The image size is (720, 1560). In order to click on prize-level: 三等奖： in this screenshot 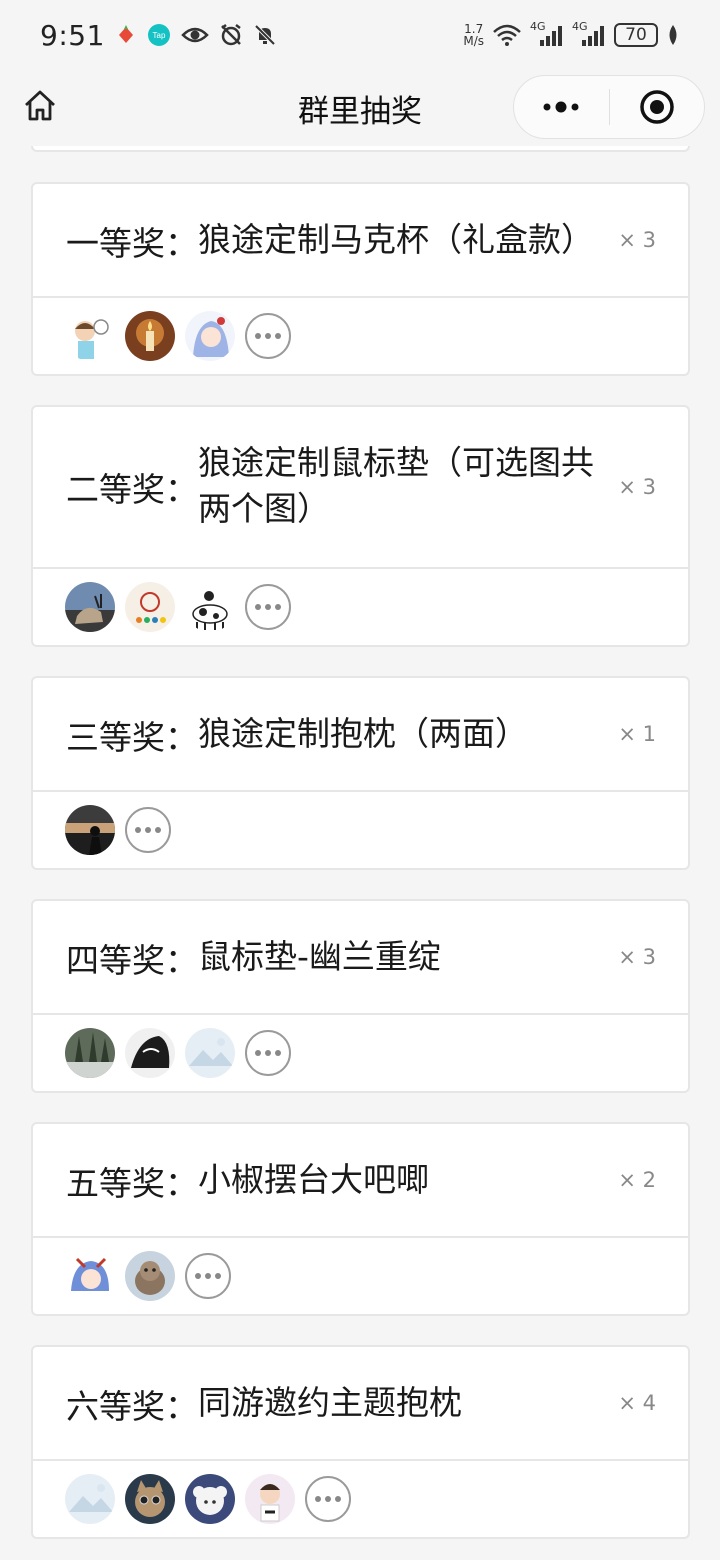, I will do `click(132, 737)`.